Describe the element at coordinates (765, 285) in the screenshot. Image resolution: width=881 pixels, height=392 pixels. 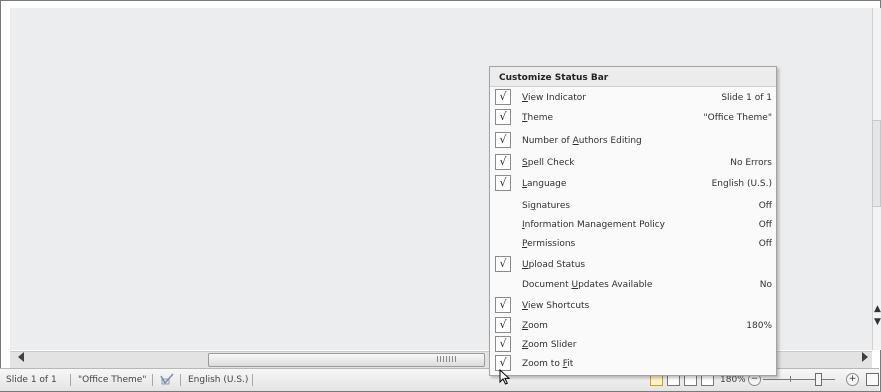
I see `menu-item-value: No` at that location.